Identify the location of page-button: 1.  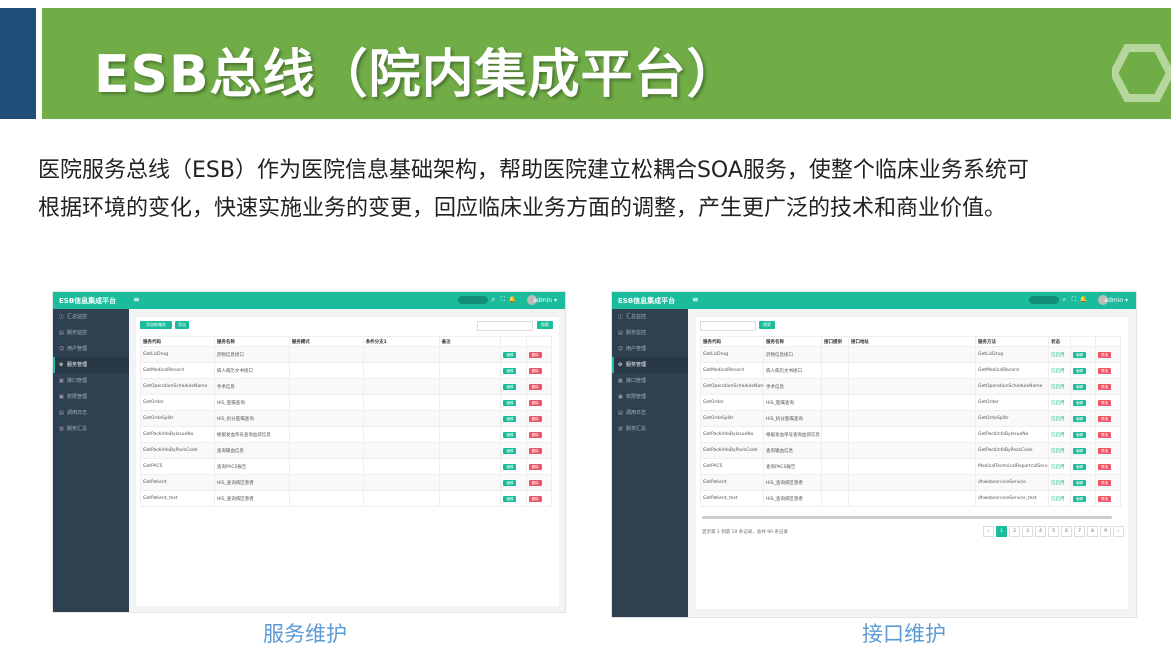
(1001, 531).